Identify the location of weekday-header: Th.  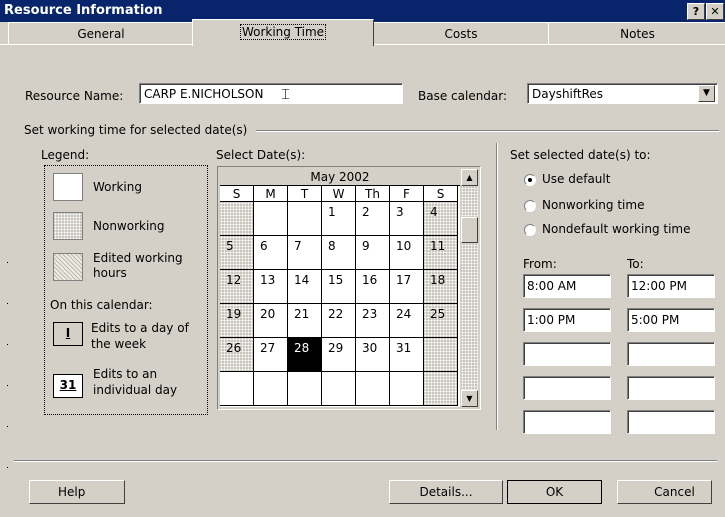
(373, 194).